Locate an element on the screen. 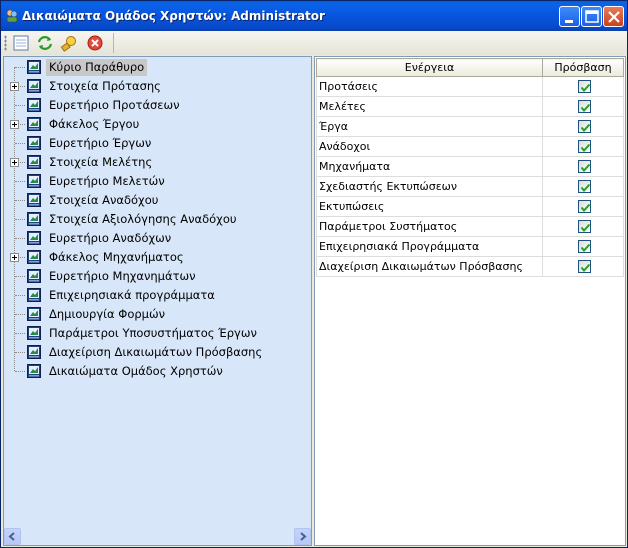 This screenshot has height=548, width=628. column-header-access: Πρόσβαση is located at coordinates (583, 67).